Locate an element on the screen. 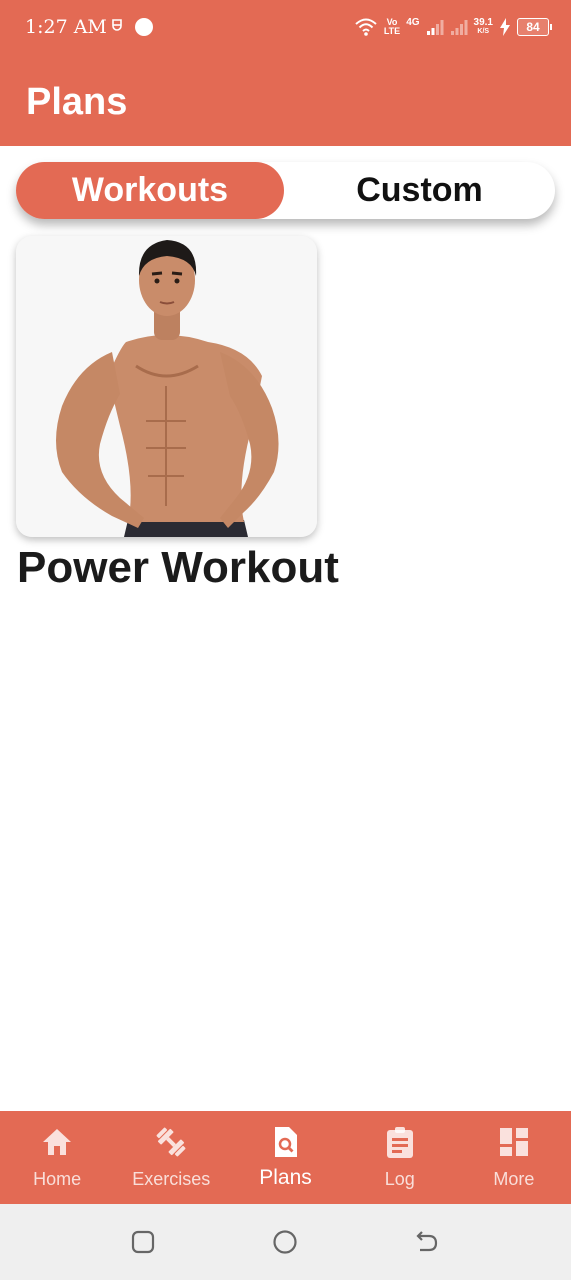 The image size is (571, 1280). dashboard-icon is located at coordinates (513, 1142).